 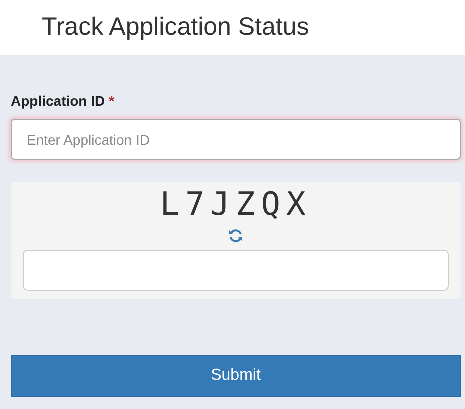 I want to click on refresh-icon, so click(x=236, y=236).